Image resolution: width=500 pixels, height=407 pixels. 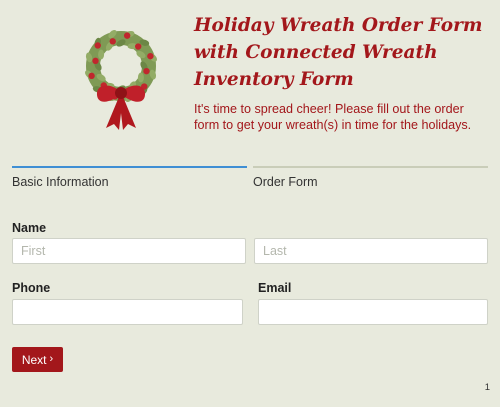 I want to click on page-number: 1, so click(x=487, y=387).